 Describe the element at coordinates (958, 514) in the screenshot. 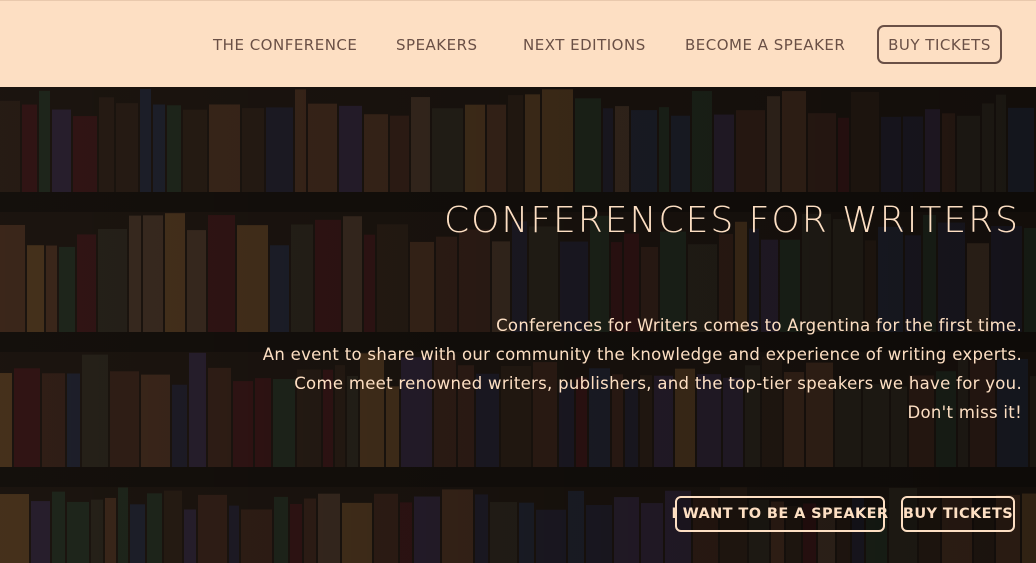

I see `buy-tickets-hero-button: BUY TICKETS` at that location.